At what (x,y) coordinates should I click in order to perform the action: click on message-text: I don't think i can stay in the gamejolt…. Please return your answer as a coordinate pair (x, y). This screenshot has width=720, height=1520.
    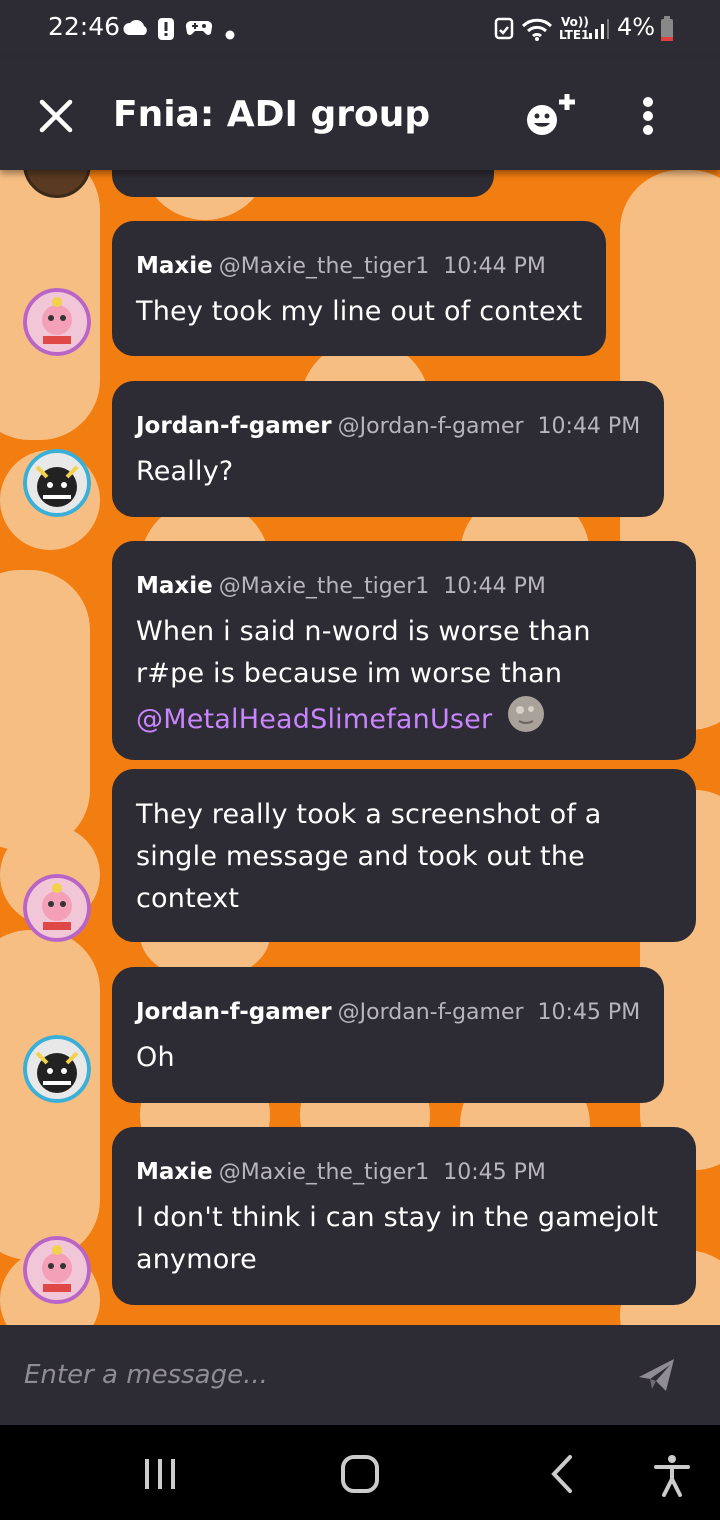
    Looking at the image, I should click on (406, 1239).